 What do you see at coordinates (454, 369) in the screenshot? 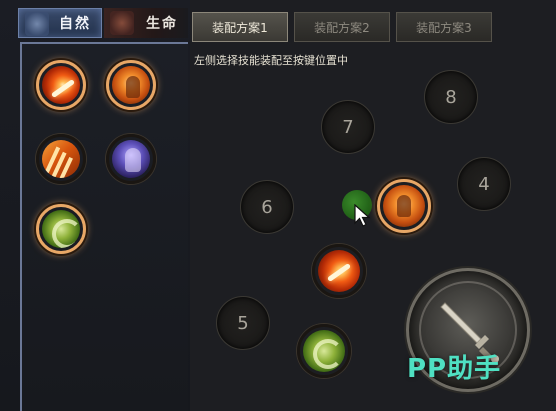
I see `watermark-logo: PP助手` at bounding box center [454, 369].